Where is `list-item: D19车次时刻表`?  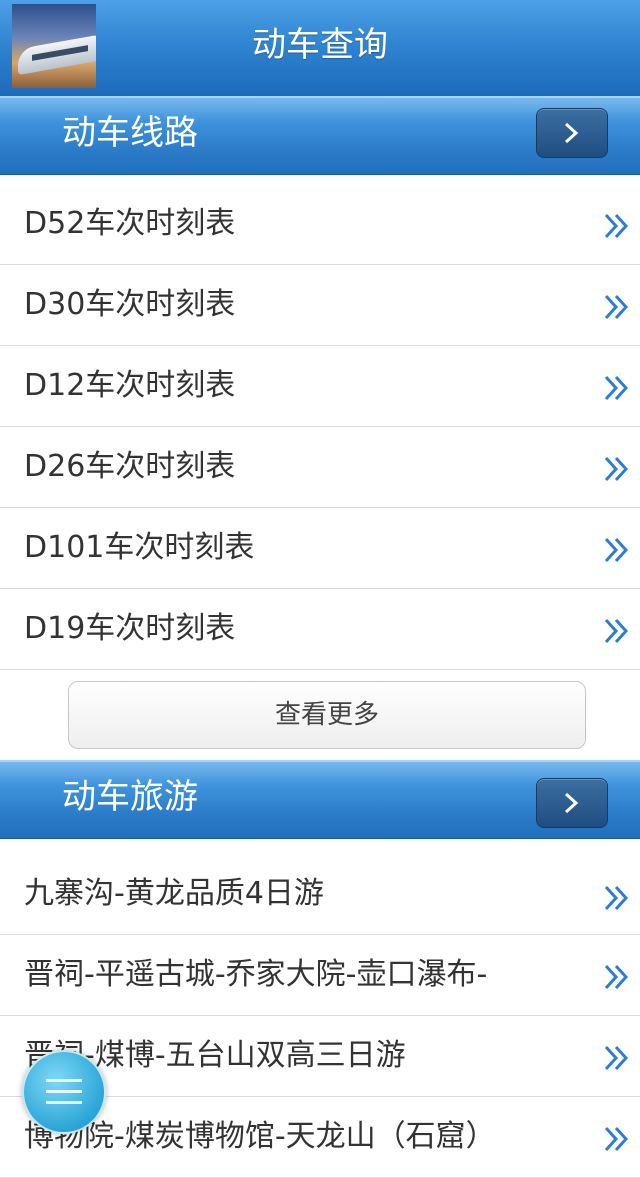 list-item: D19车次时刻表 is located at coordinates (320, 629).